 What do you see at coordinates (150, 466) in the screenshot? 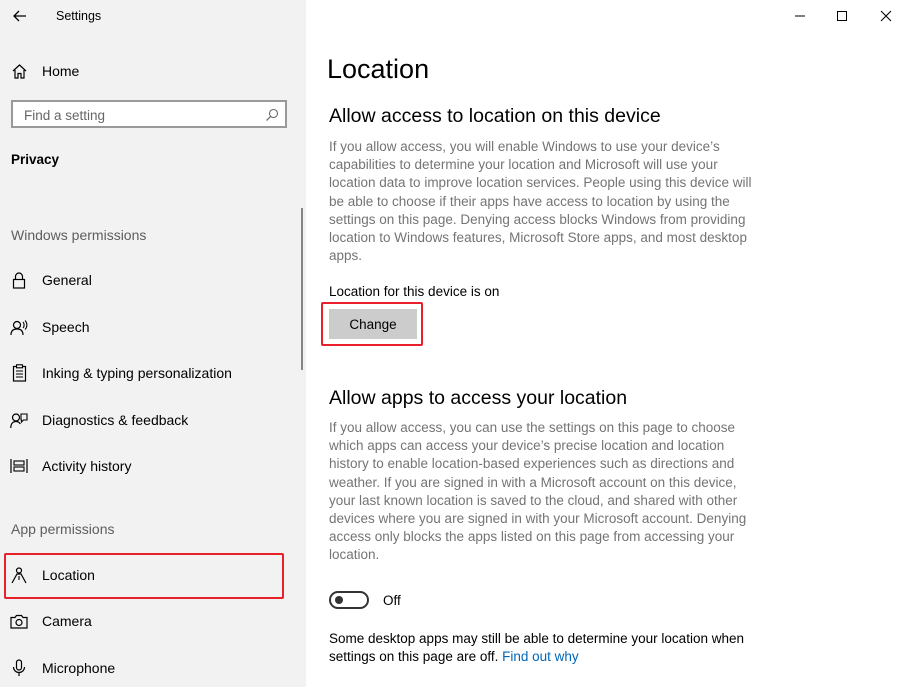
I see `sidebar-item-activity-history: Activity history` at bounding box center [150, 466].